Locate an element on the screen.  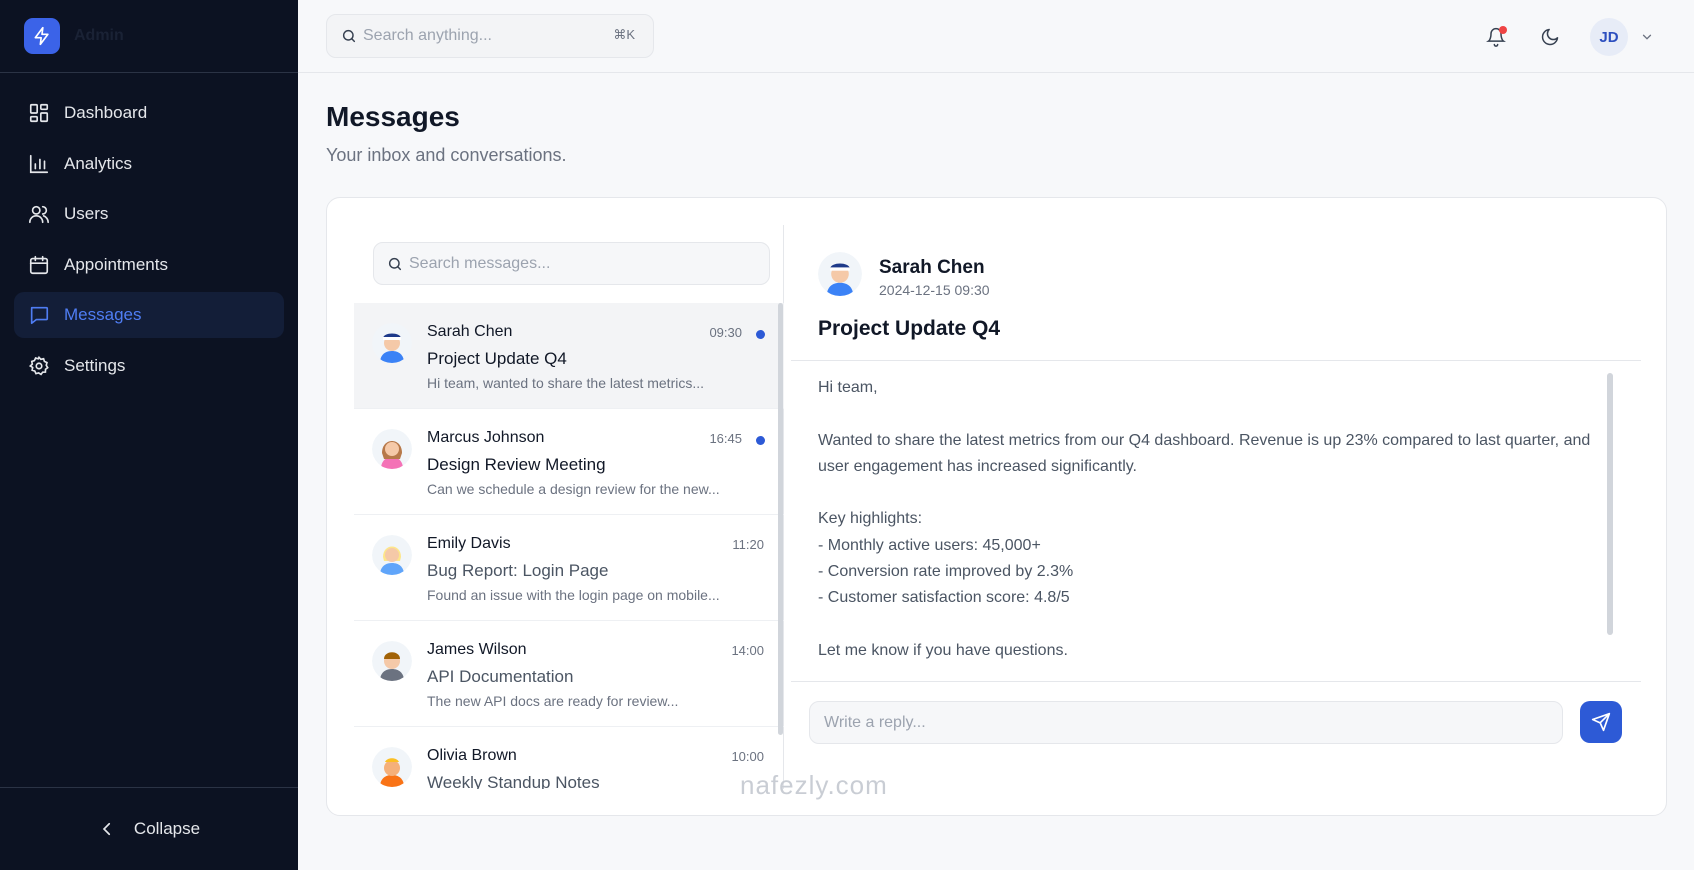
page-title: Messages is located at coordinates (393, 116).